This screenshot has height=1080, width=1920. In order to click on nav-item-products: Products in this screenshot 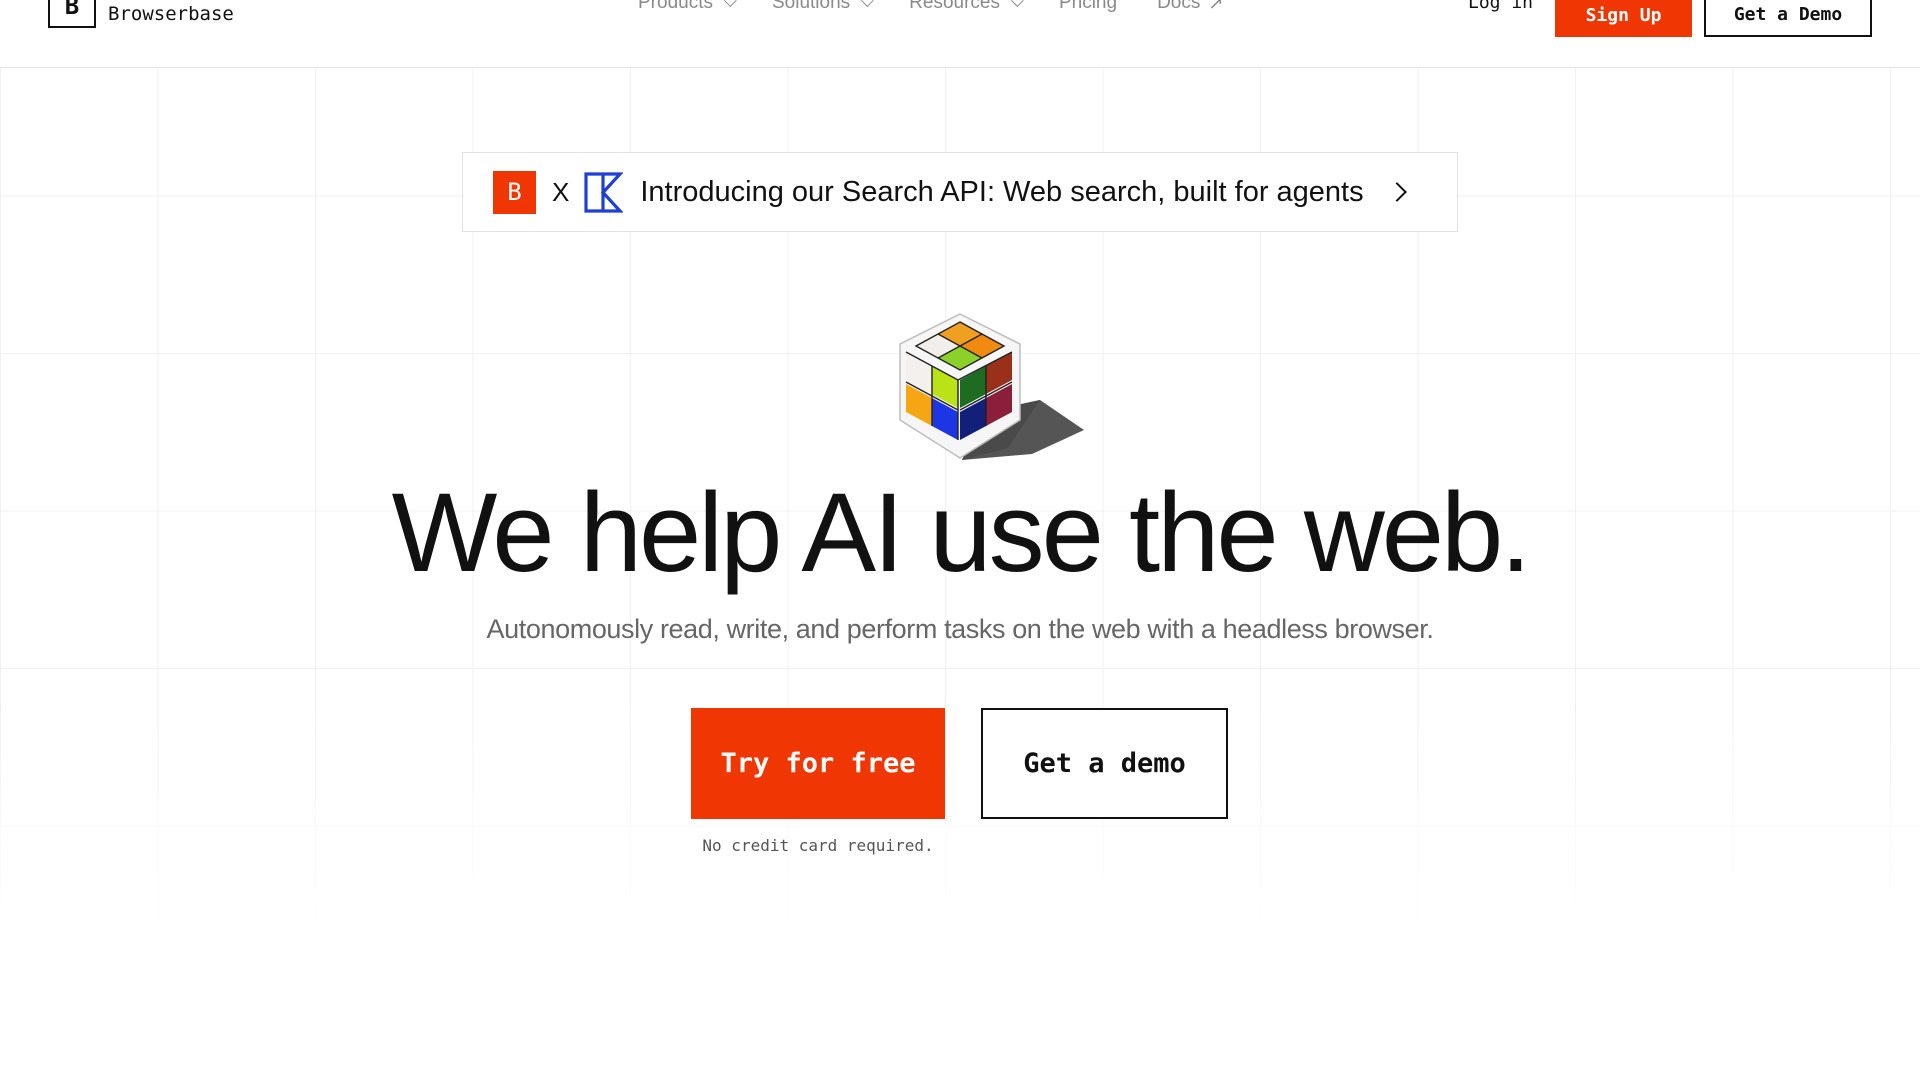, I will do `click(687, 7)`.